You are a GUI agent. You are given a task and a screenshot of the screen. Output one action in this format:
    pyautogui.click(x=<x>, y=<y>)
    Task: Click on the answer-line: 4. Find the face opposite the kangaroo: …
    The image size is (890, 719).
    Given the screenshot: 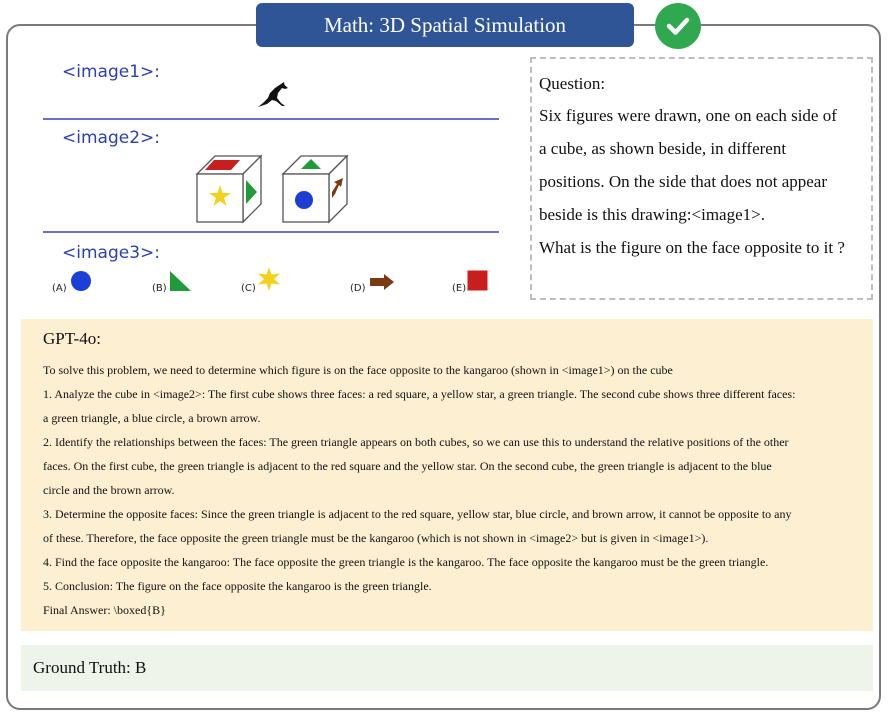 What is the action you would take?
    pyautogui.click(x=406, y=562)
    